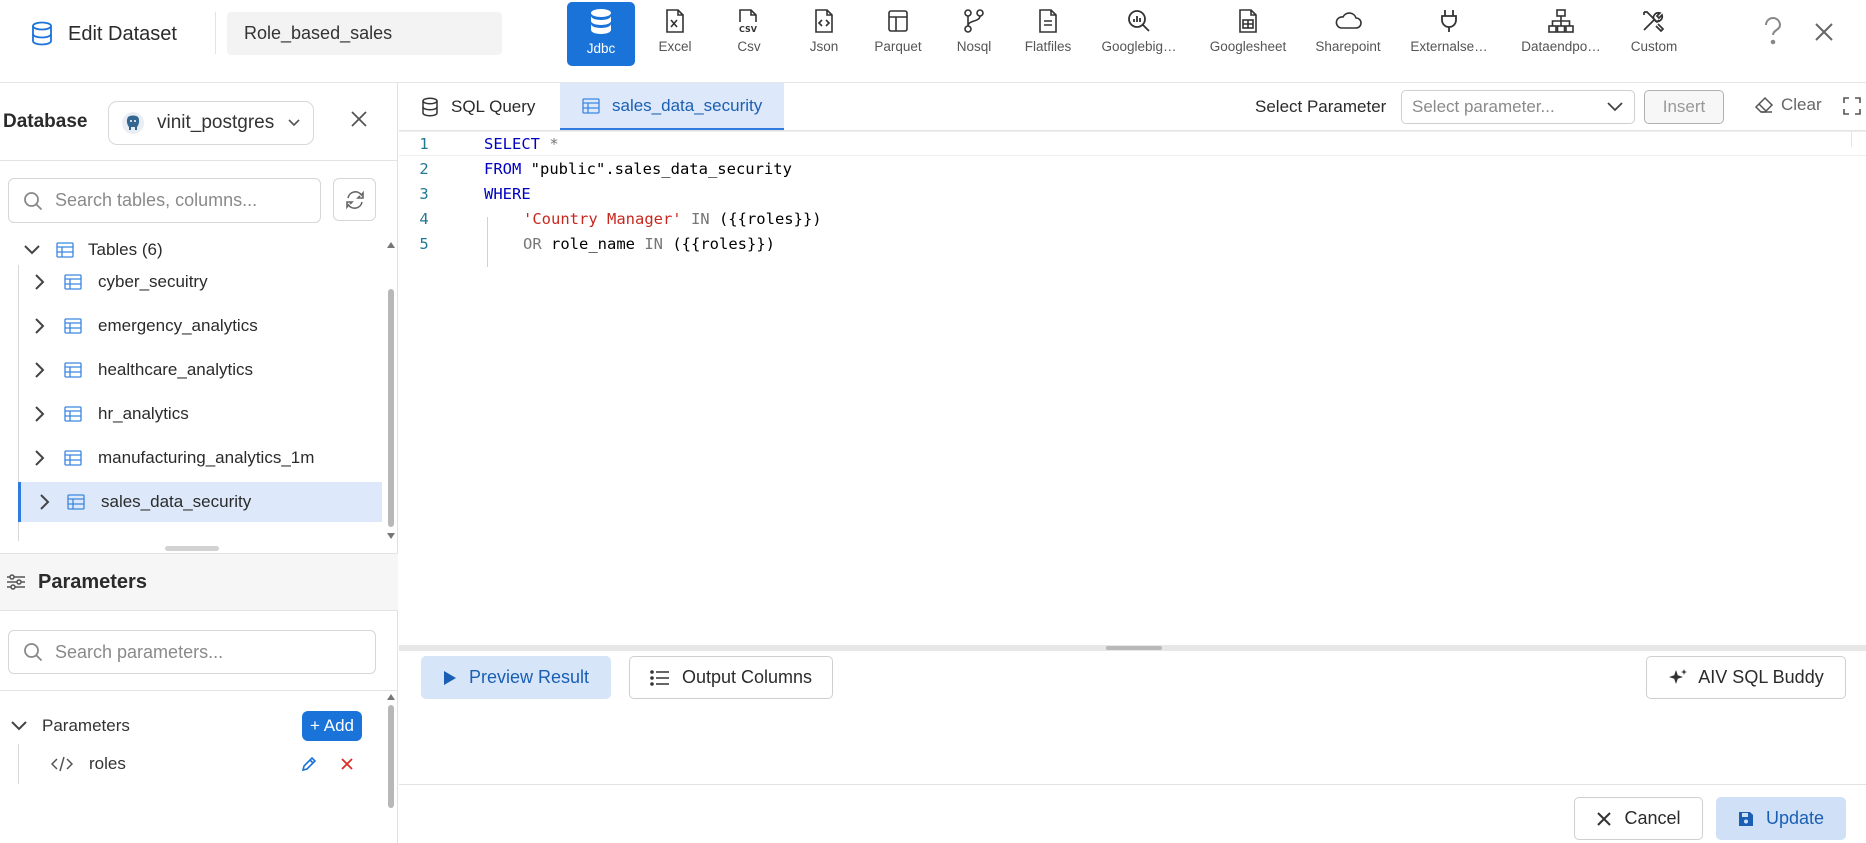  I want to click on connector-jdbc: Jdbc, so click(601, 34).